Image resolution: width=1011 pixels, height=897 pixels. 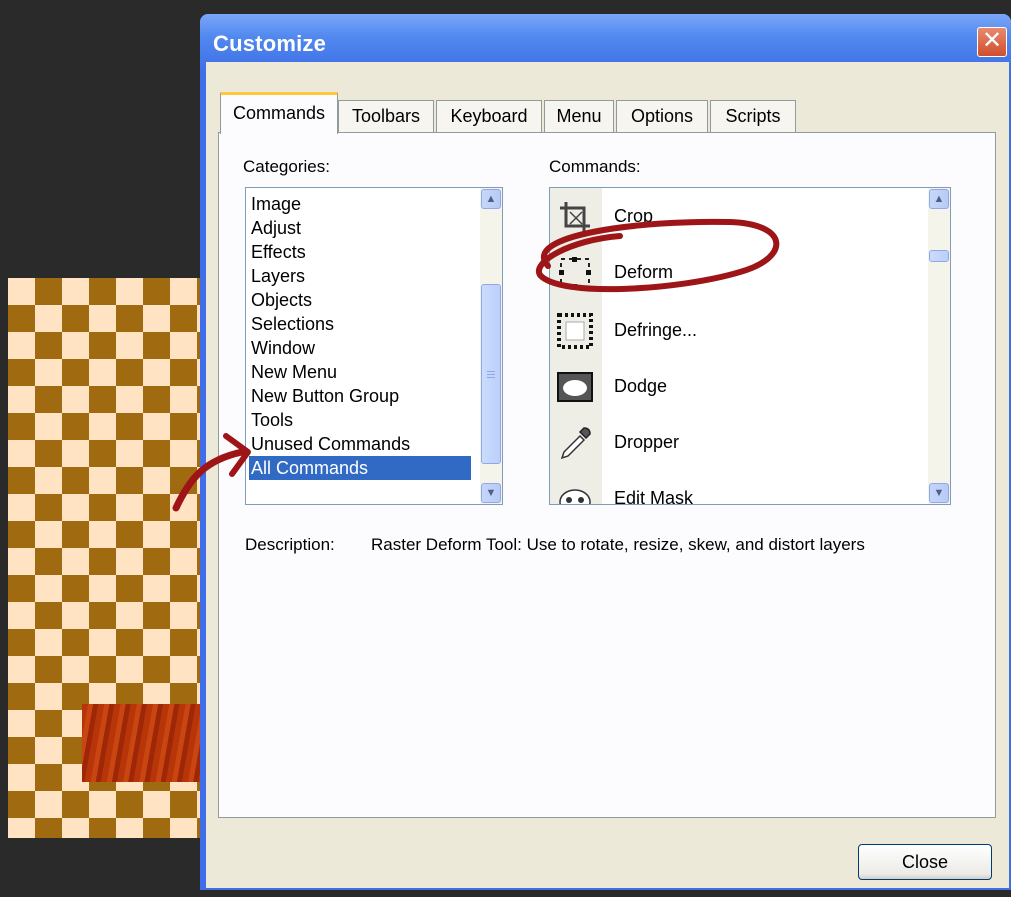 What do you see at coordinates (145, 743) in the screenshot?
I see `canvas-wood-layer` at bounding box center [145, 743].